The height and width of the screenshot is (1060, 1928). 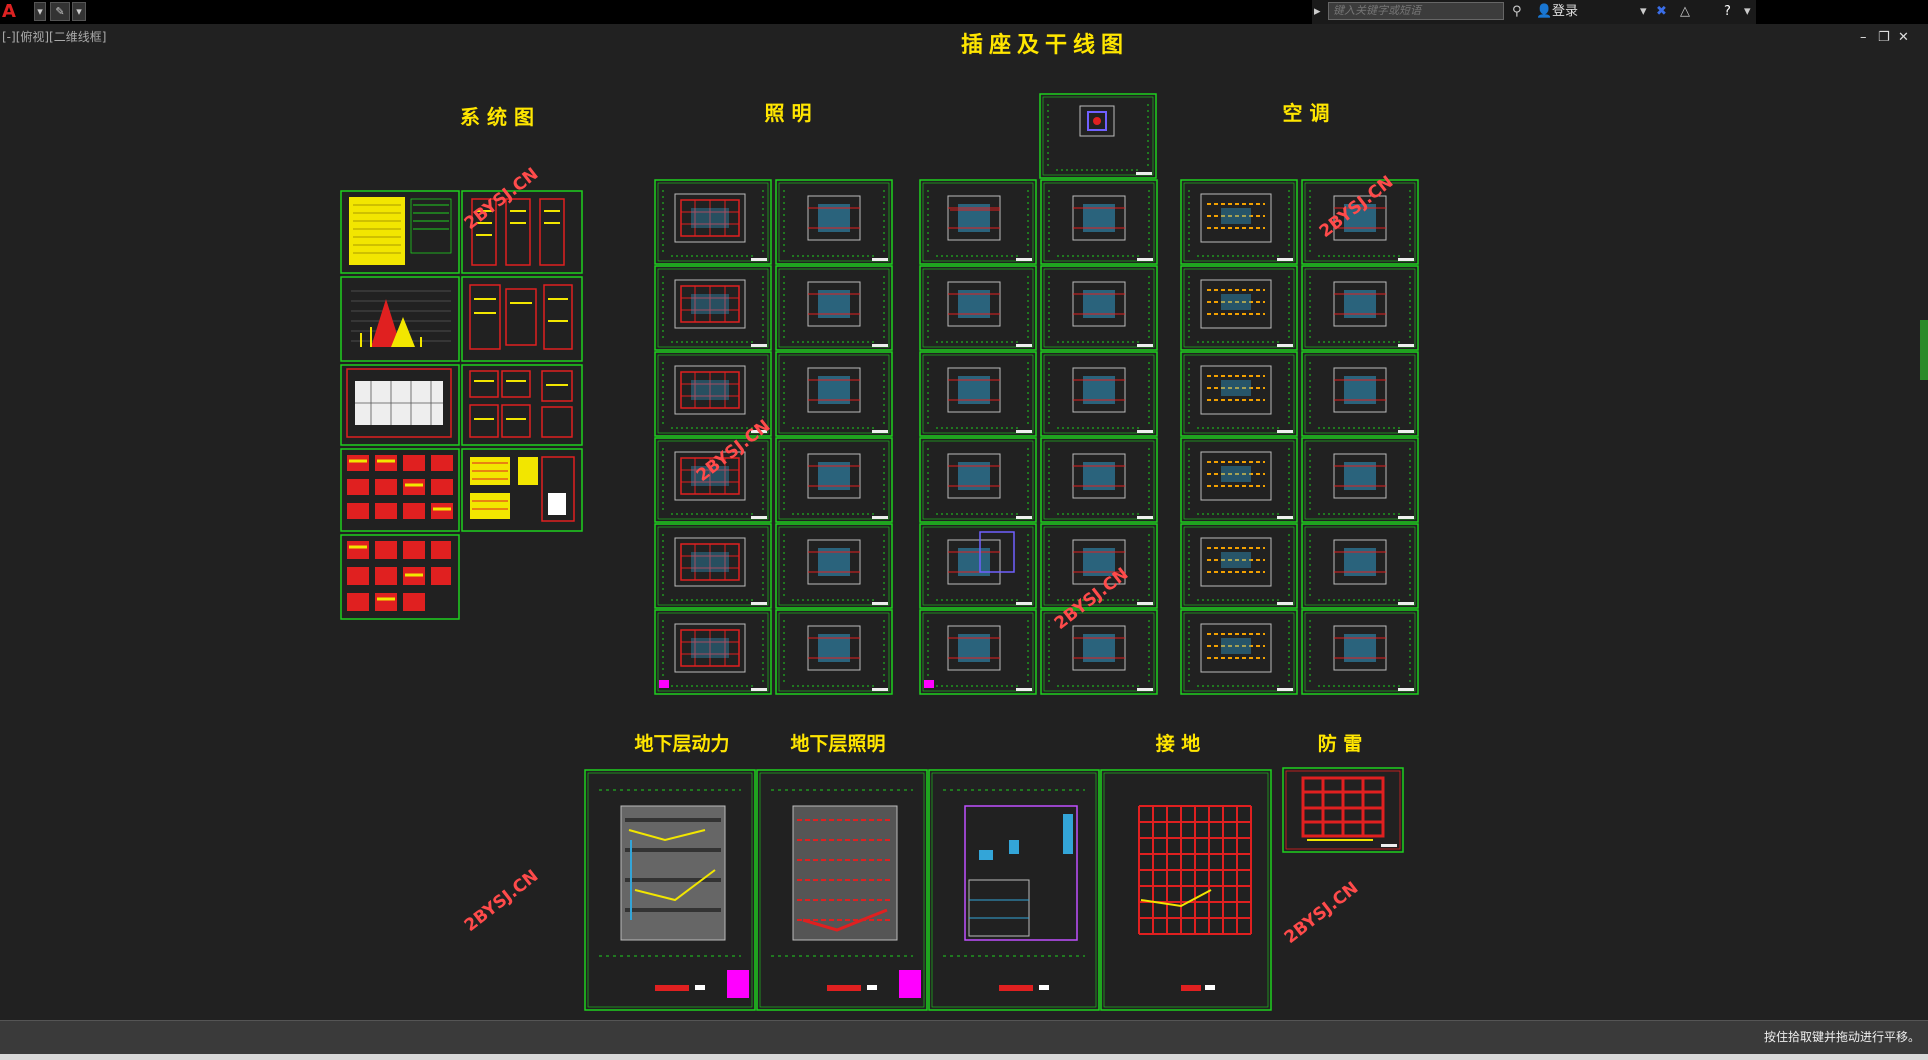 I want to click on drawing-title: 插座及干线图, so click(x=1045, y=45).